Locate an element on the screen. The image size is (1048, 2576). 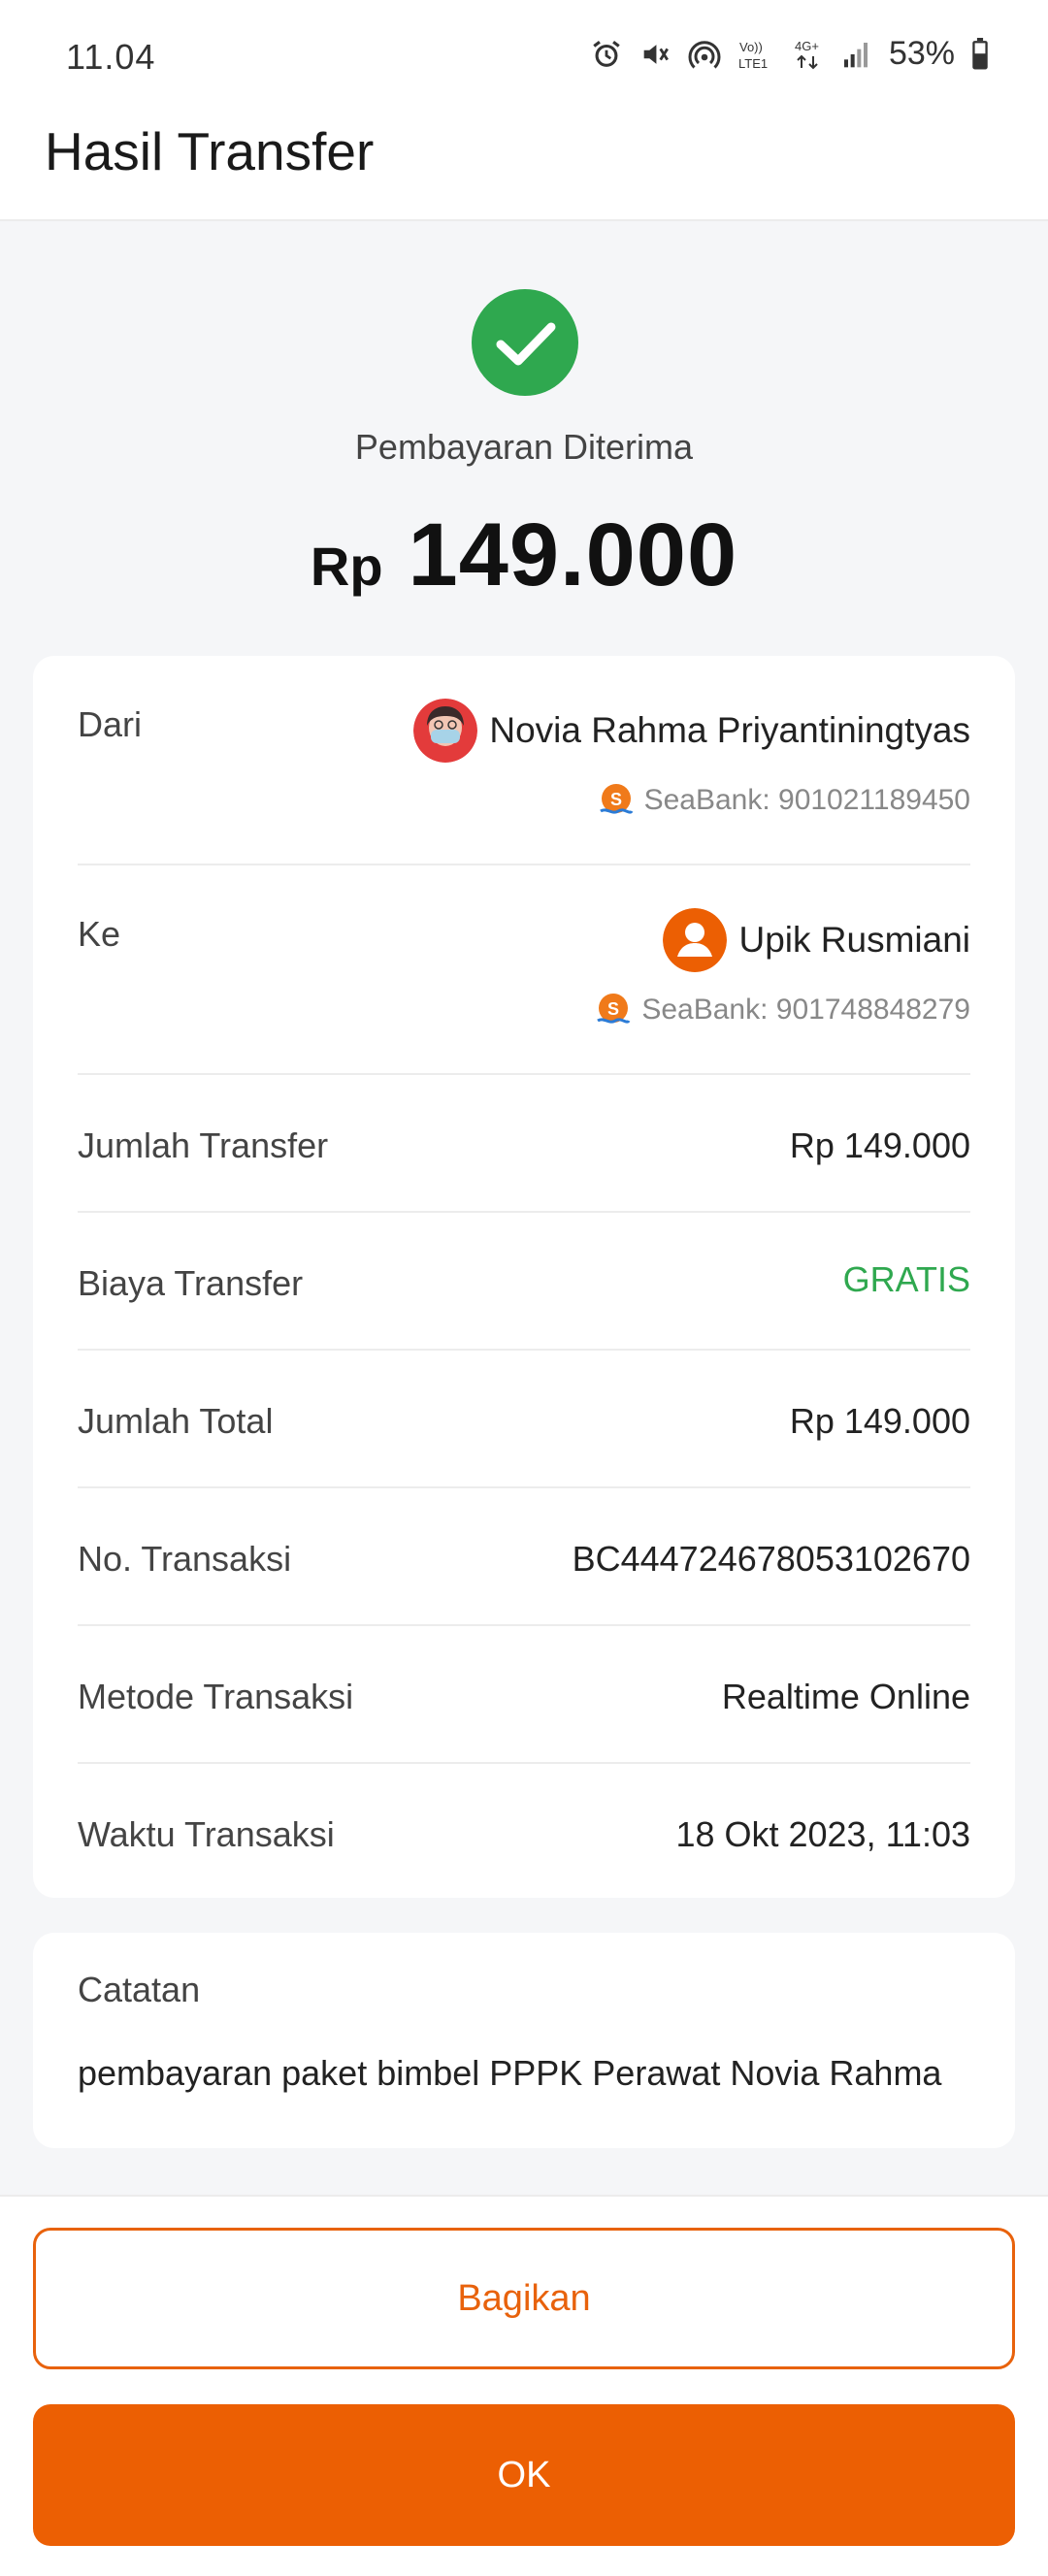
note-label: Catatan is located at coordinates (139, 1990).